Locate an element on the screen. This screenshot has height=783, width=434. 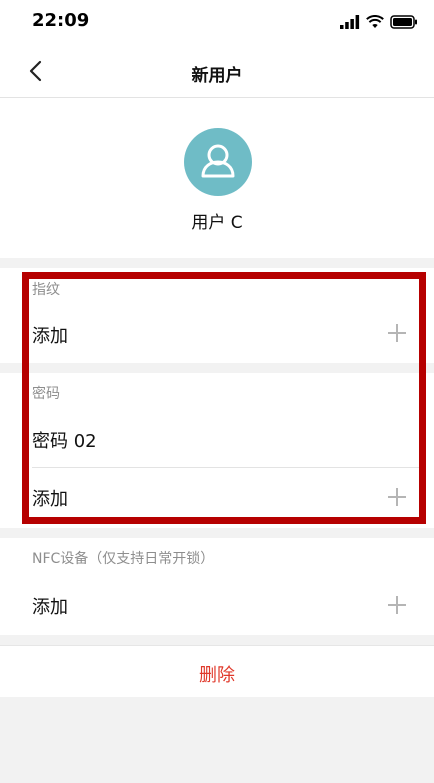
cellular-signal-icon is located at coordinates (350, 22).